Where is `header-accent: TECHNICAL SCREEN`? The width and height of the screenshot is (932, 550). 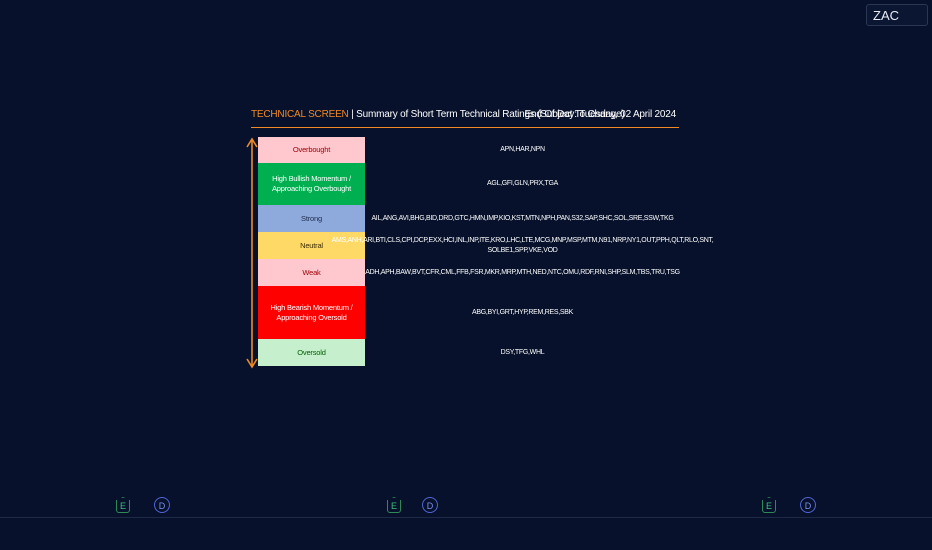 header-accent: TECHNICAL SCREEN is located at coordinates (300, 114).